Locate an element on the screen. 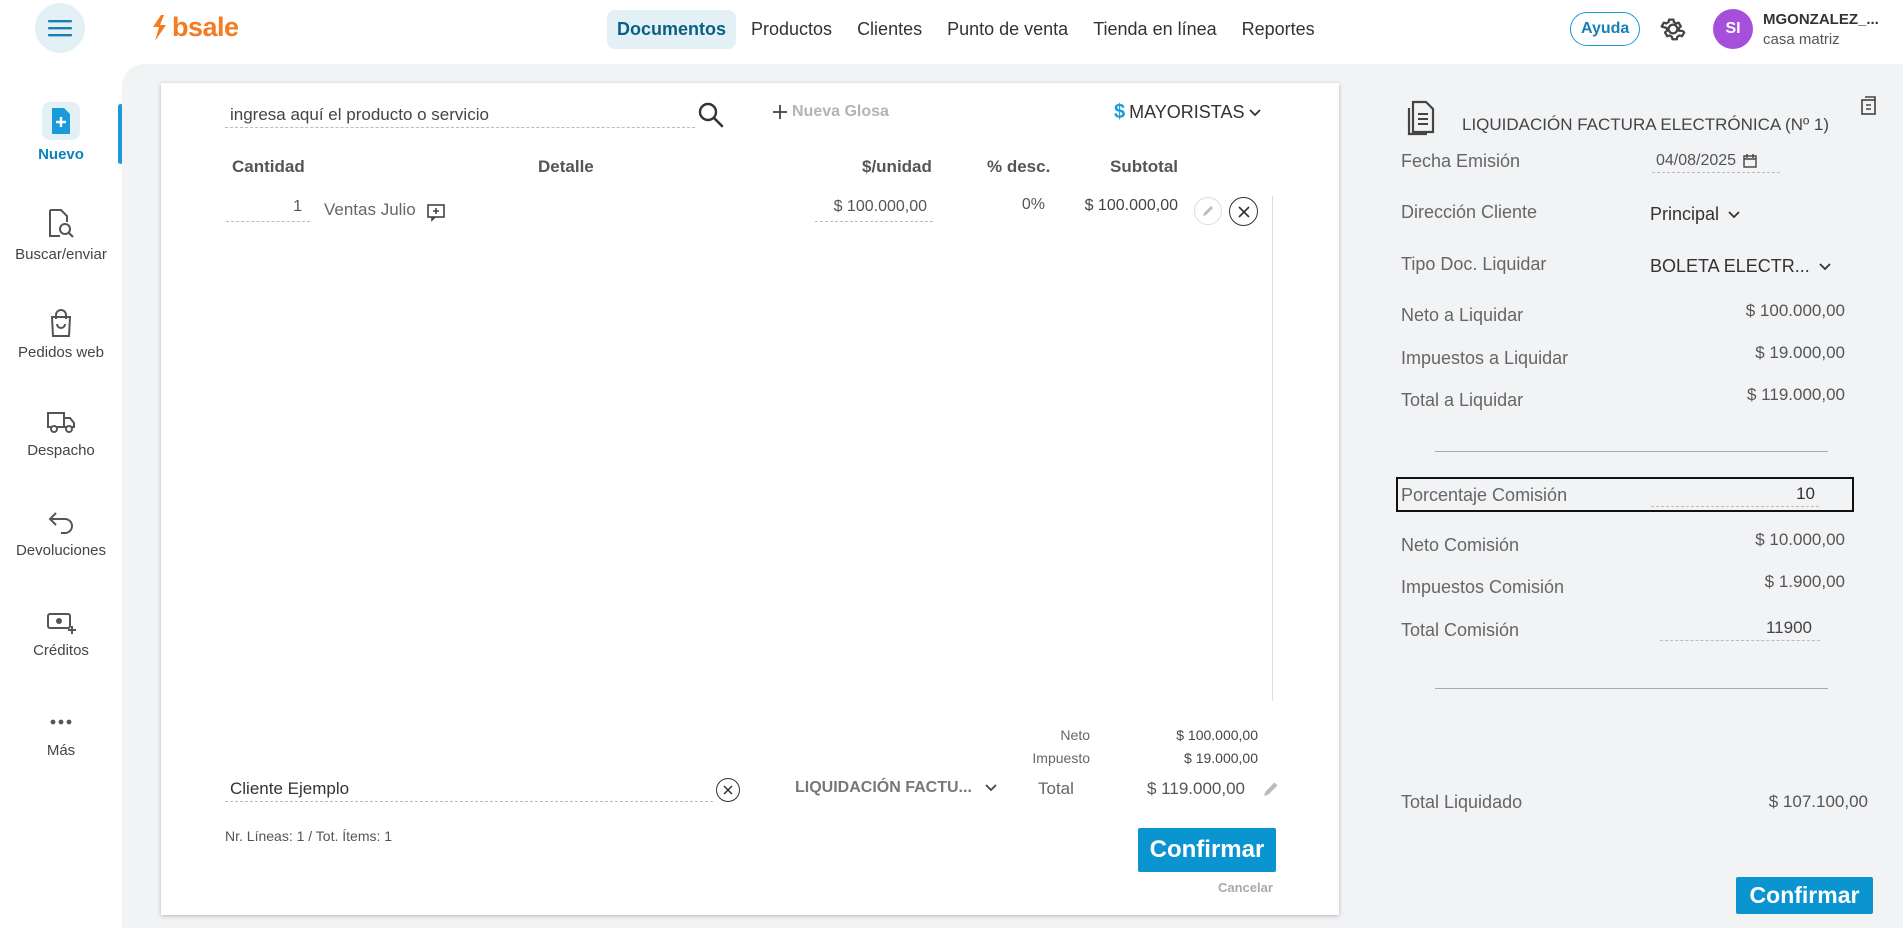 This screenshot has height=928, width=1903. bsale-logo-icon is located at coordinates (159, 27).